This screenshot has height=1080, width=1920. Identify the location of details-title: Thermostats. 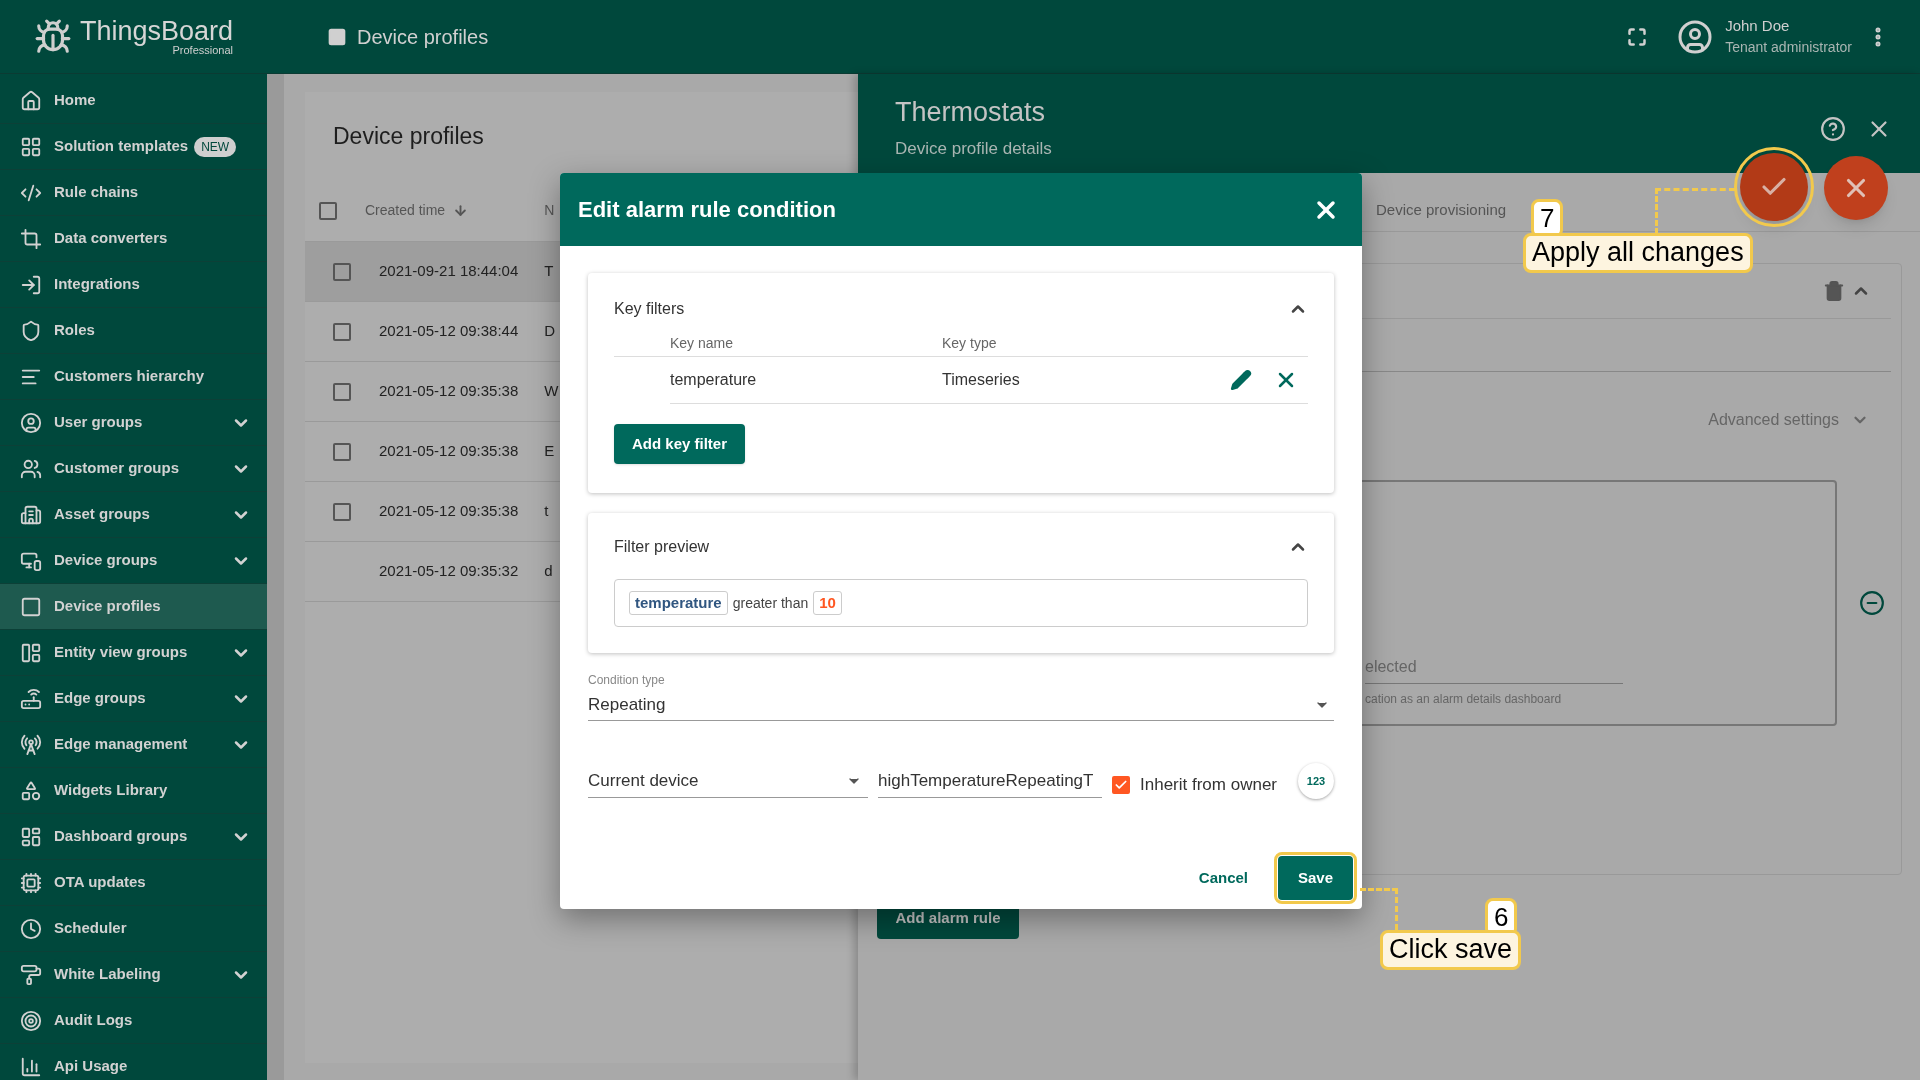
(971, 112).